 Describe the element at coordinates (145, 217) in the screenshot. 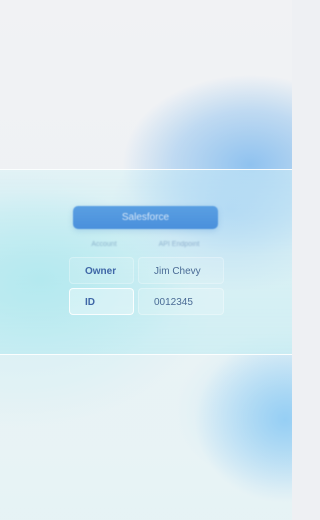

I see `card-title: Salesforce` at that location.